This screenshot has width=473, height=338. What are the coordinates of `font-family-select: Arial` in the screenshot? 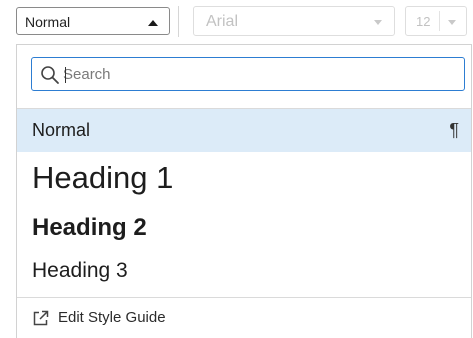 It's located at (294, 21).